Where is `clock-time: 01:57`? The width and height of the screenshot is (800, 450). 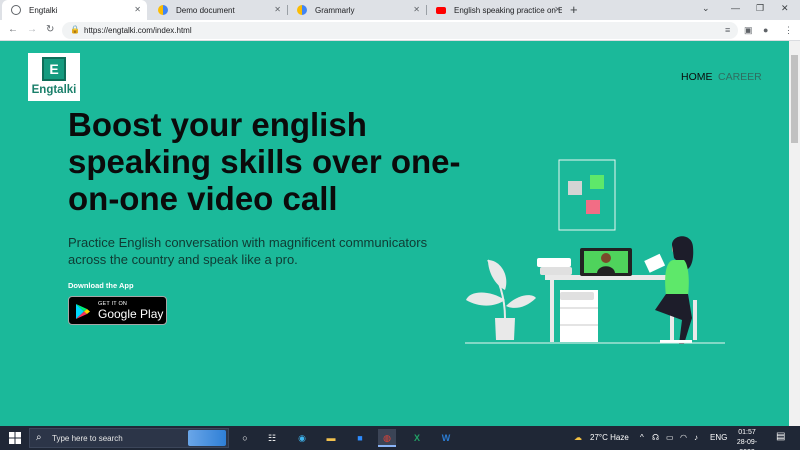 clock-time: 01:57 is located at coordinates (747, 432).